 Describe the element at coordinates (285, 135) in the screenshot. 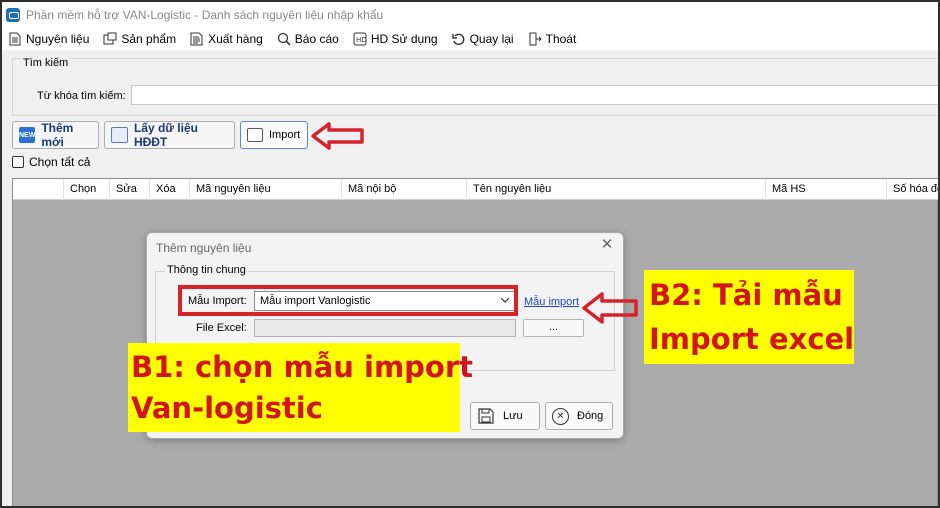

I see `import-label: Import` at that location.